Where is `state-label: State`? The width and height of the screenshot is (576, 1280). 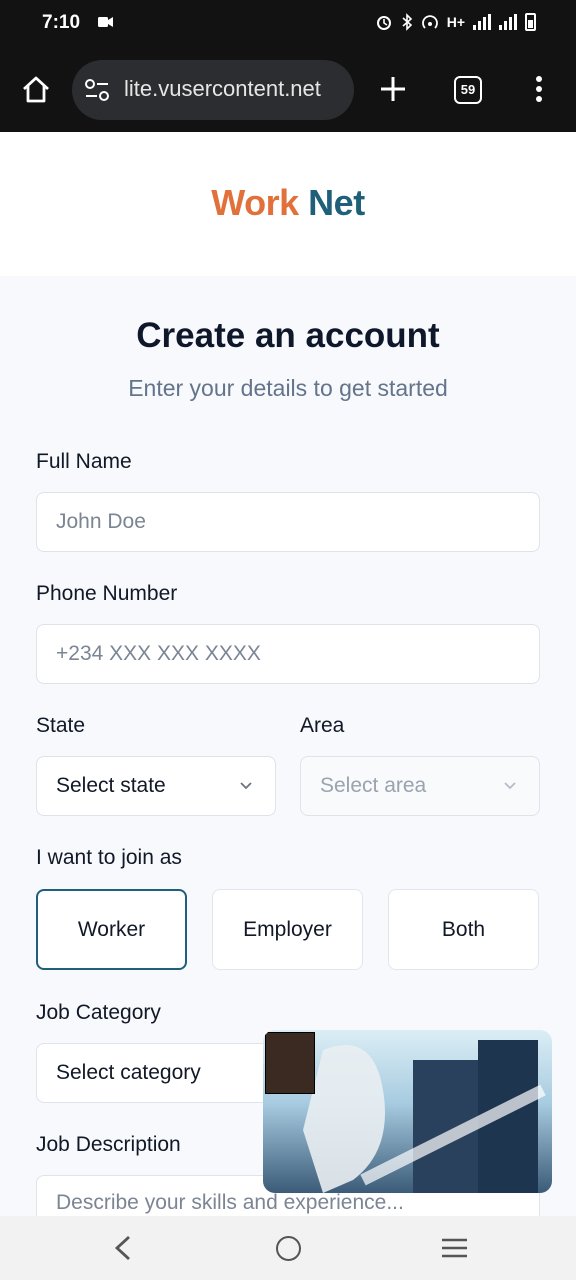 state-label: State is located at coordinates (61, 725).